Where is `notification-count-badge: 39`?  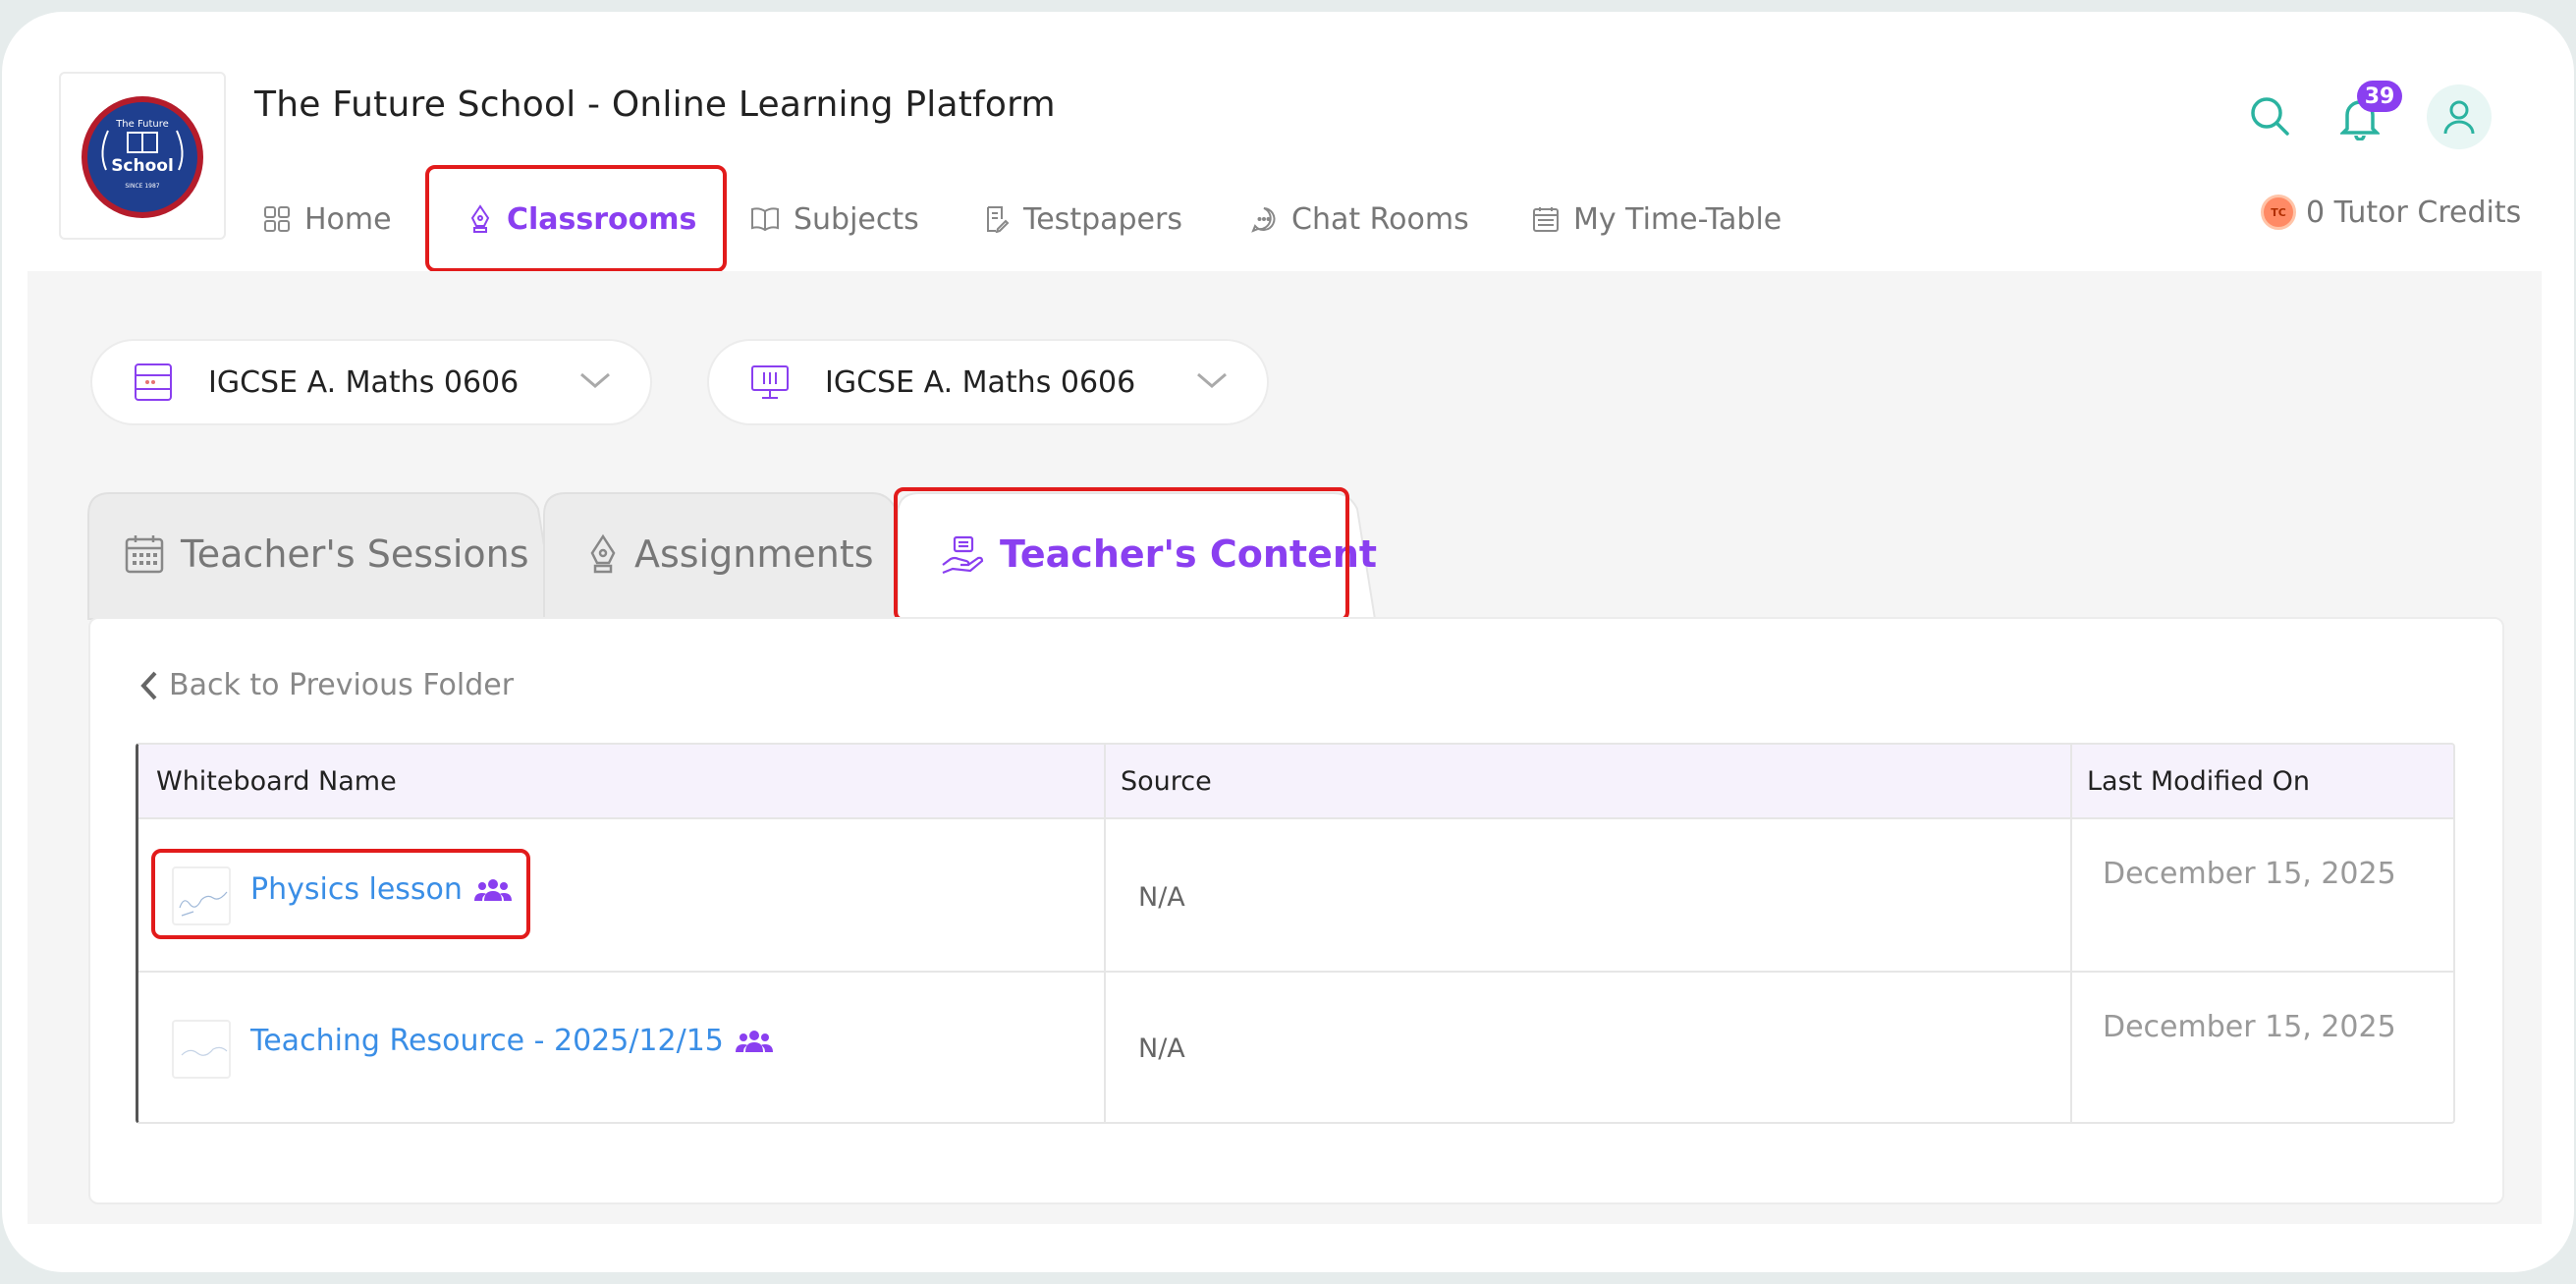 notification-count-badge: 39 is located at coordinates (2379, 96).